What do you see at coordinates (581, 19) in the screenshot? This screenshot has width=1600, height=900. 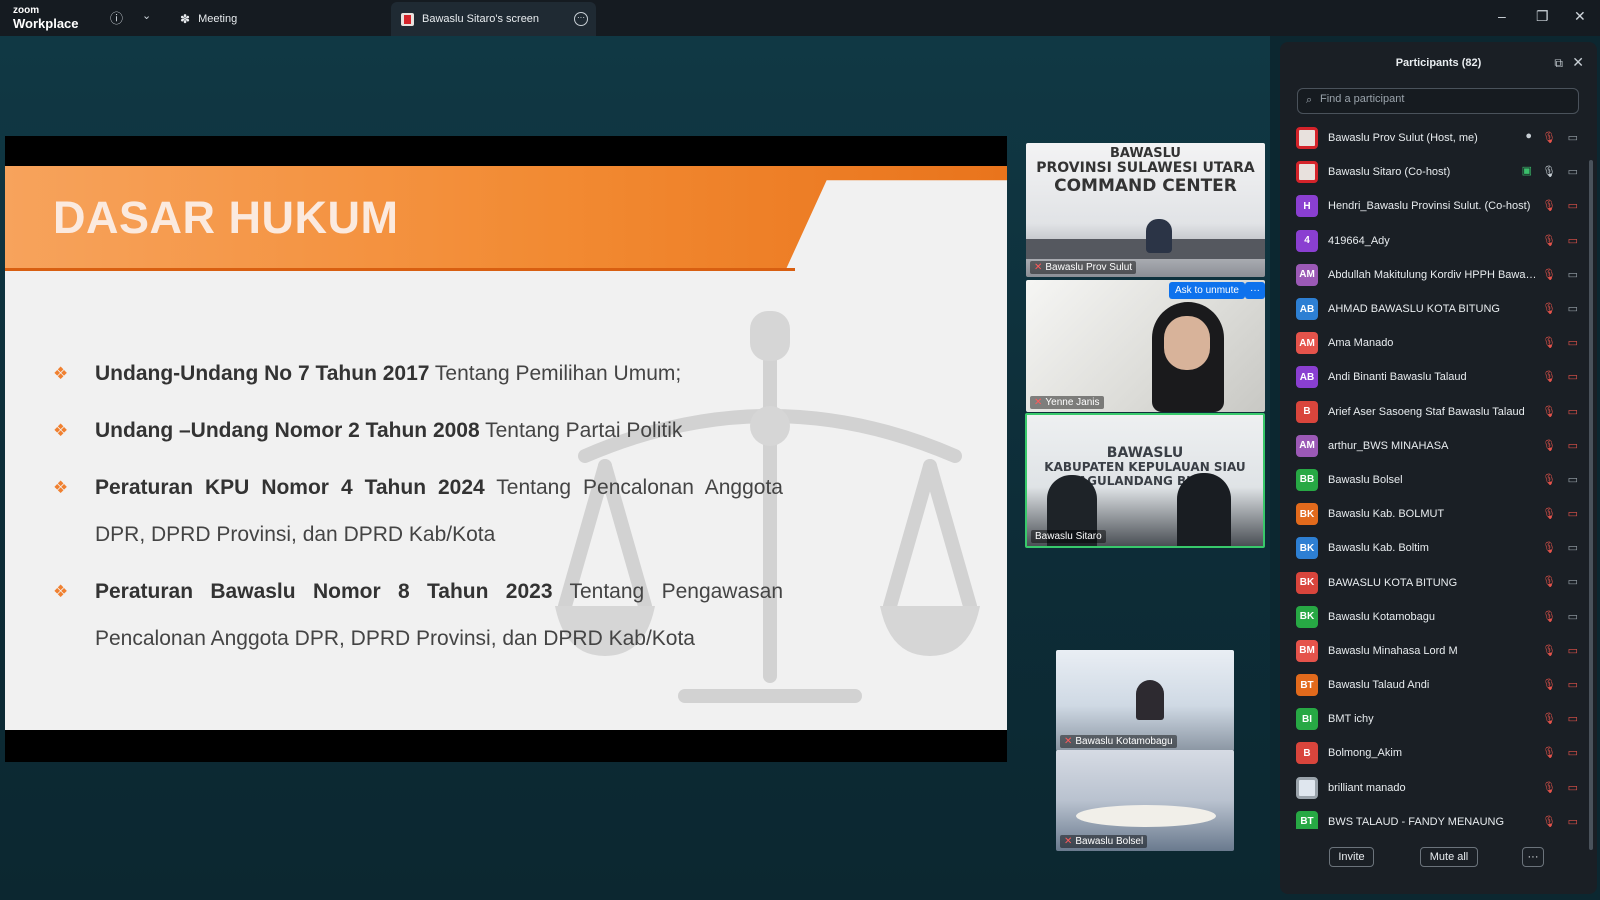 I see `more-options-icon: ···` at bounding box center [581, 19].